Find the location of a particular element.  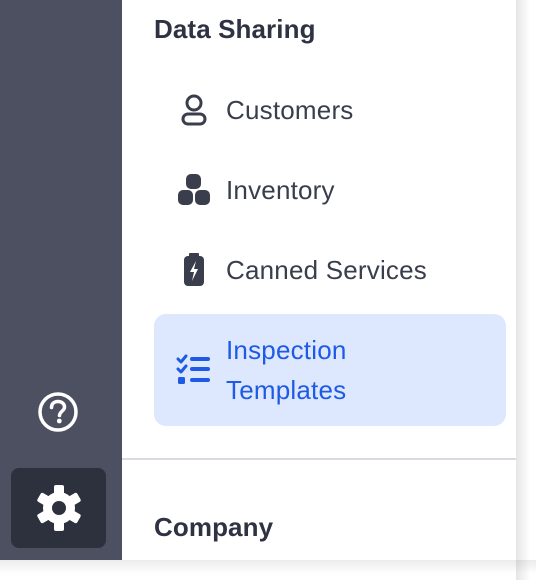

question-circle-icon is located at coordinates (58, 412).